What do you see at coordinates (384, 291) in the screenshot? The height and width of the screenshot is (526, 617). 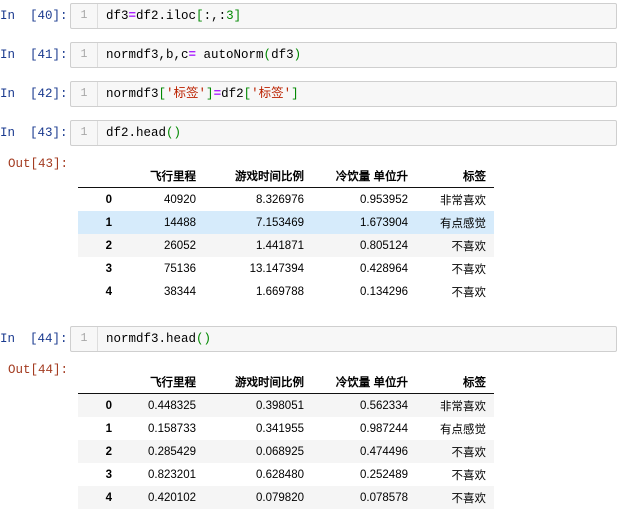 I see `table-cell: 0.134296` at bounding box center [384, 291].